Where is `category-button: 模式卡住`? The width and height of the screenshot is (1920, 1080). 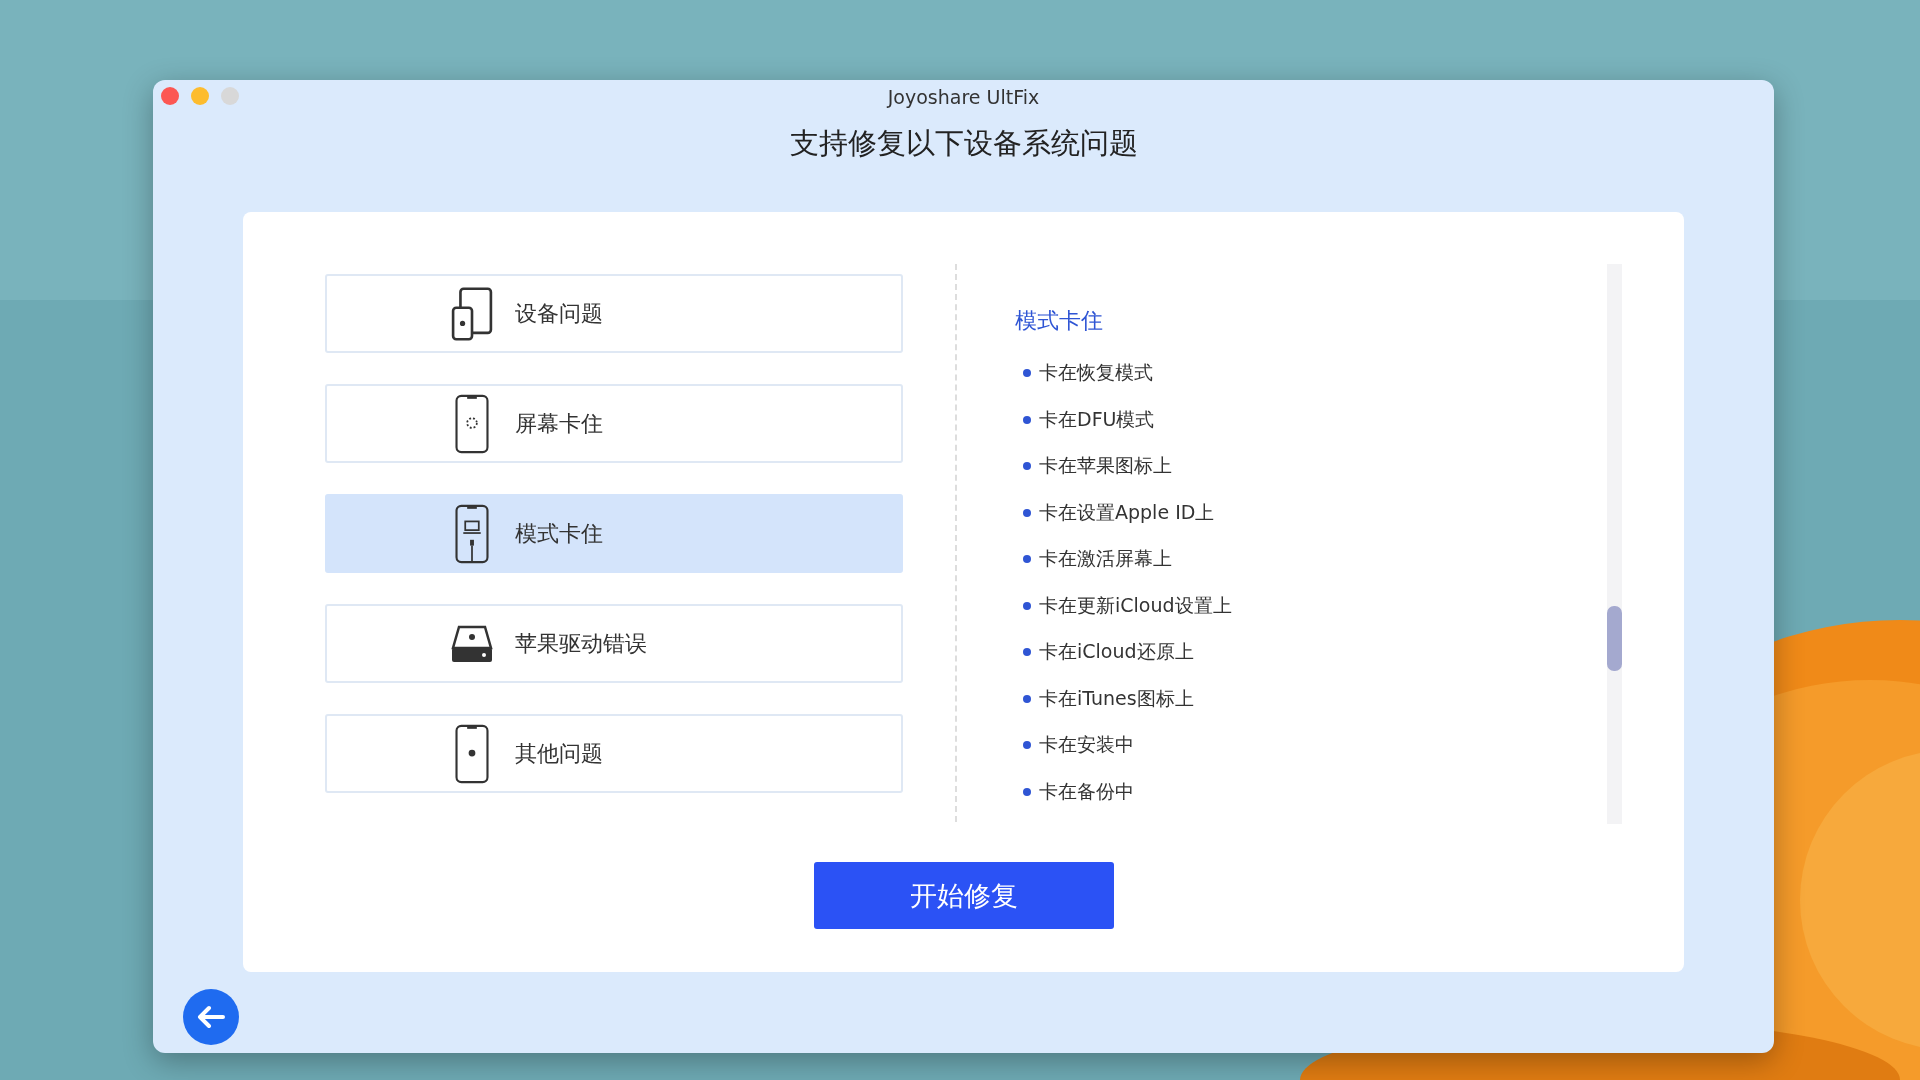 category-button: 模式卡住 is located at coordinates (614, 533).